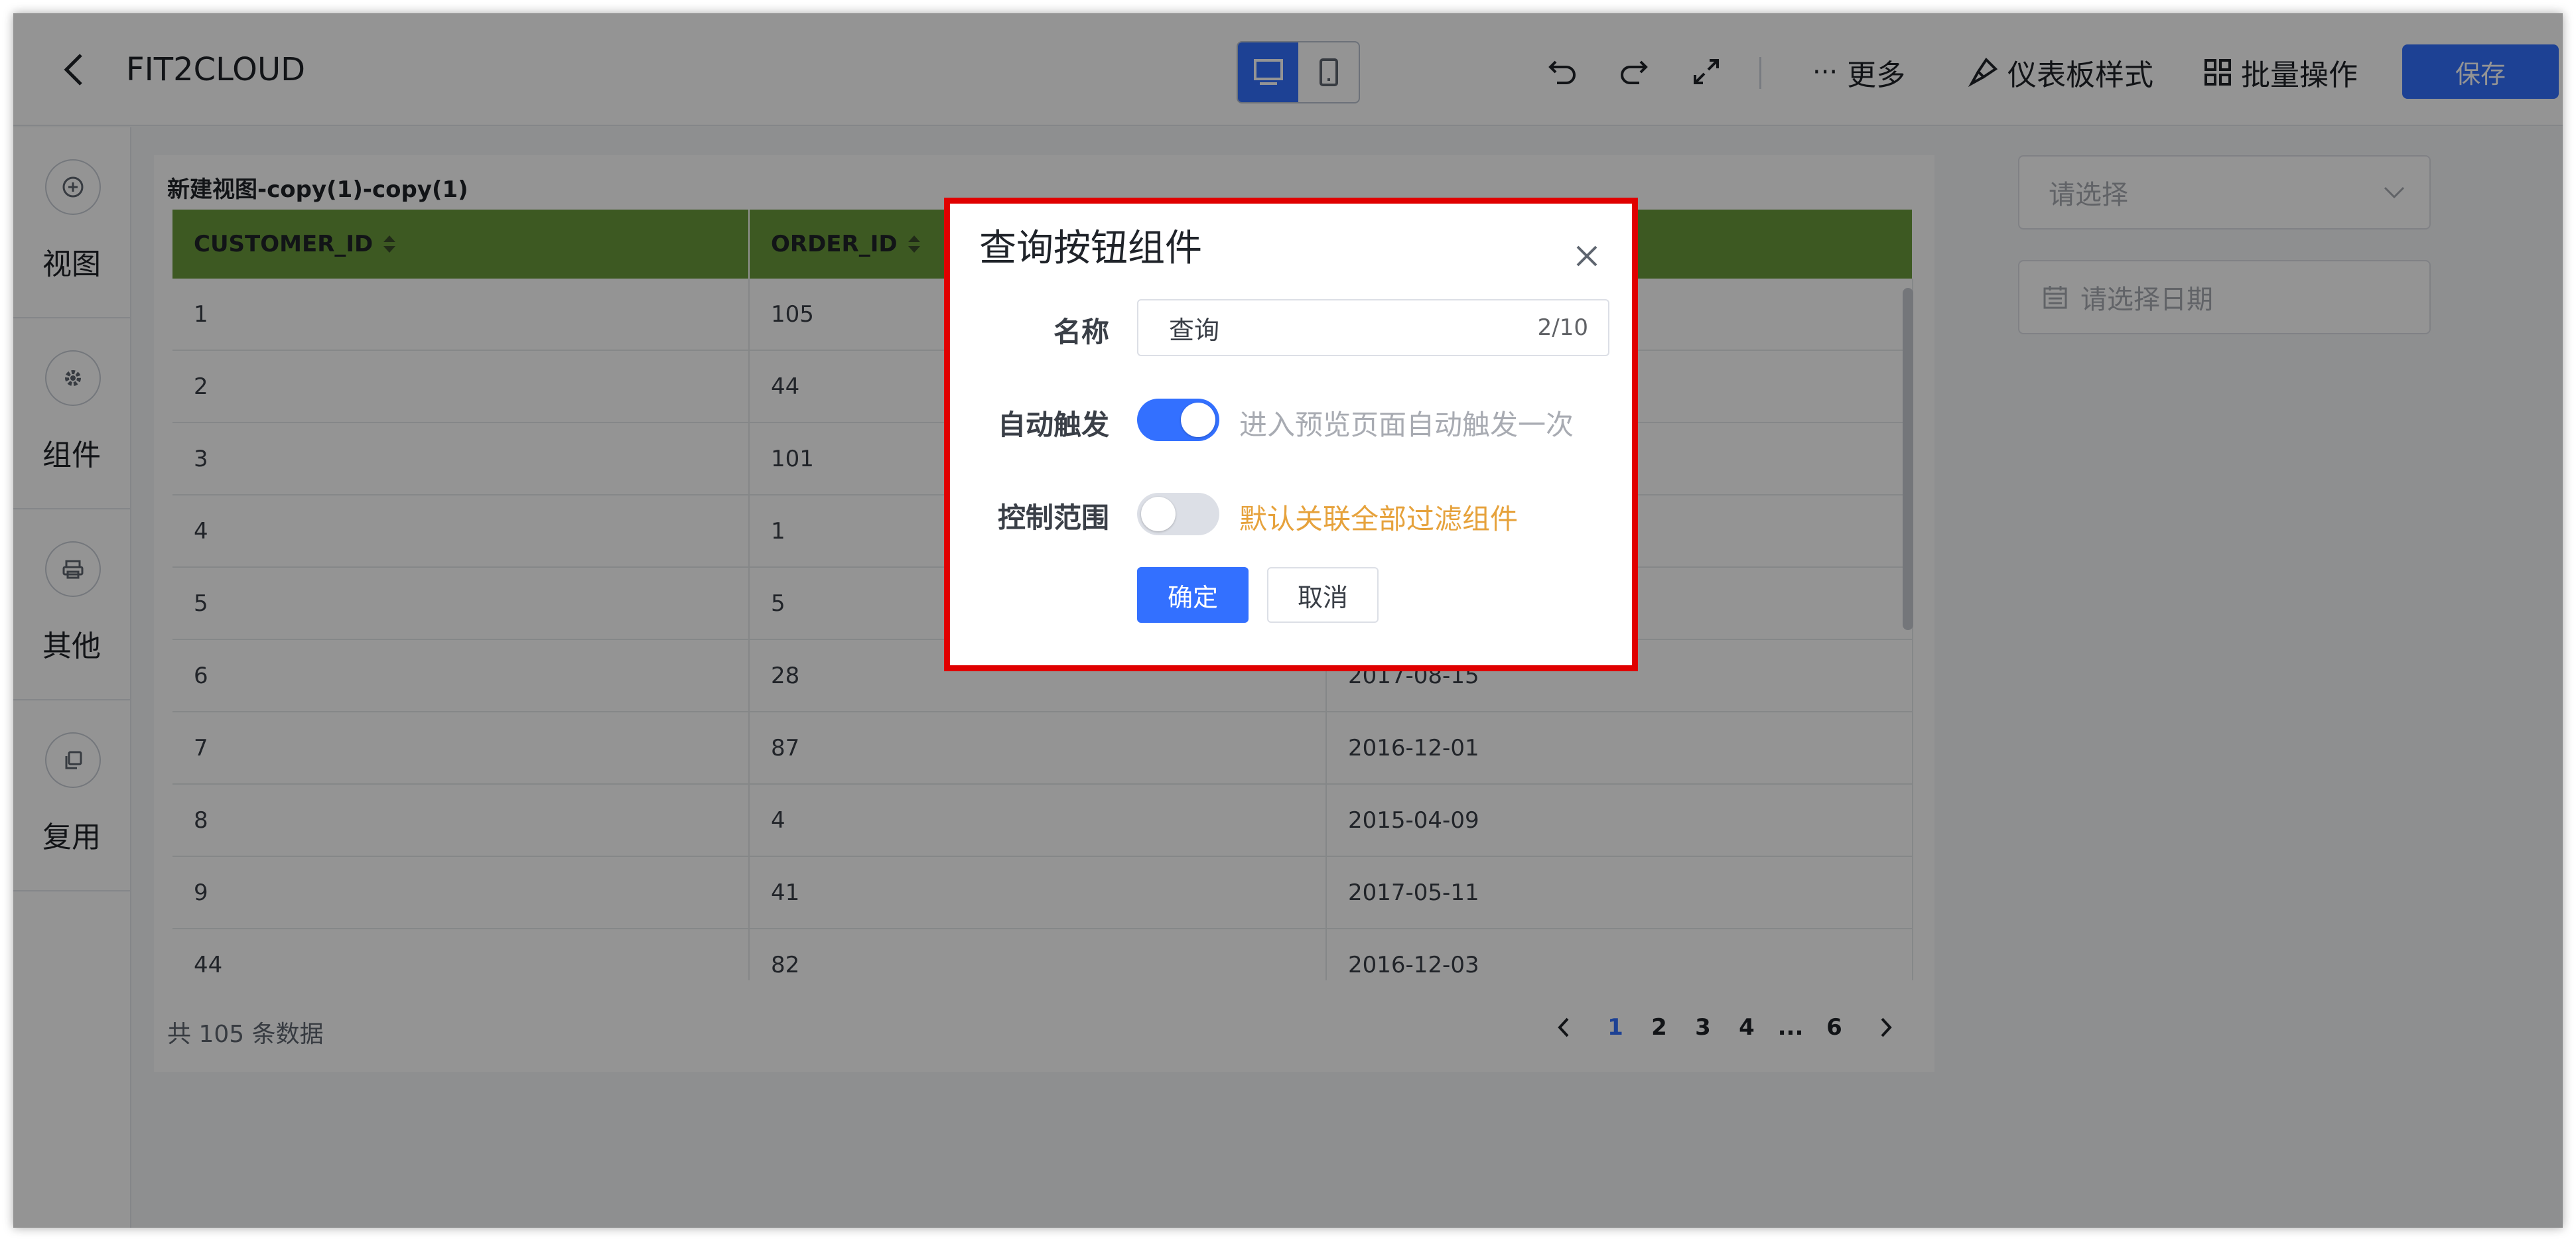 This screenshot has width=2576, height=1241. What do you see at coordinates (1562, 327) in the screenshot?
I see `char-counter: 2/10` at bounding box center [1562, 327].